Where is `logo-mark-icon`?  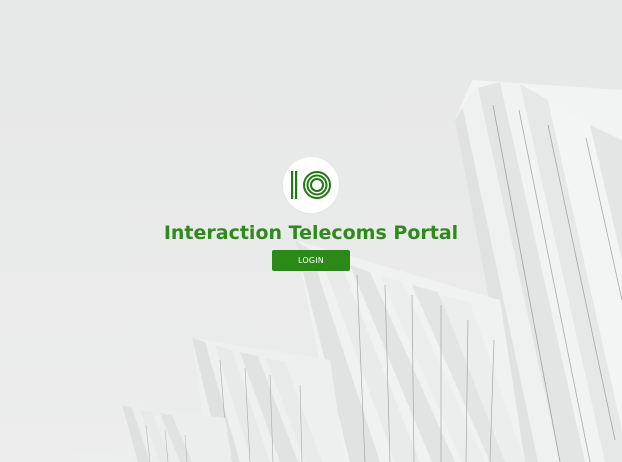
logo-mark-icon is located at coordinates (311, 185).